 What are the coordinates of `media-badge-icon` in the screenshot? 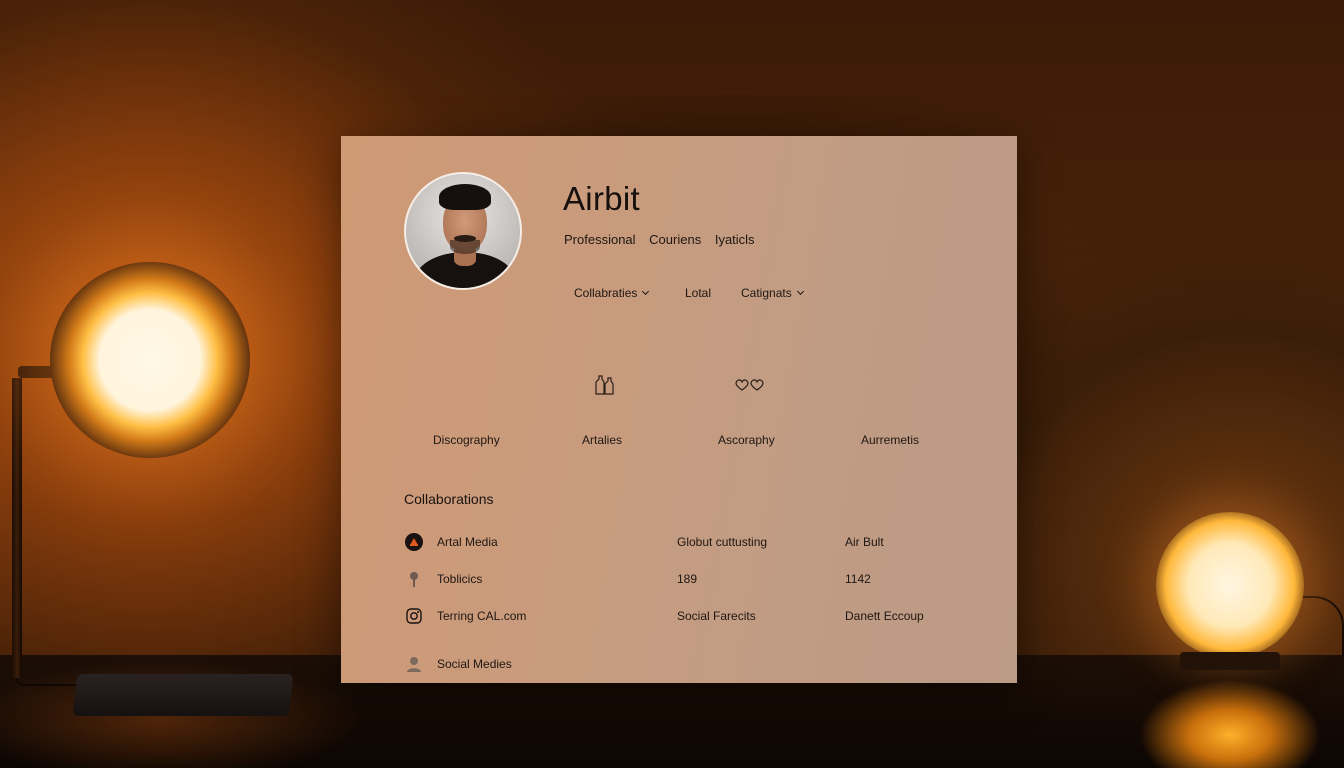 It's located at (414, 542).